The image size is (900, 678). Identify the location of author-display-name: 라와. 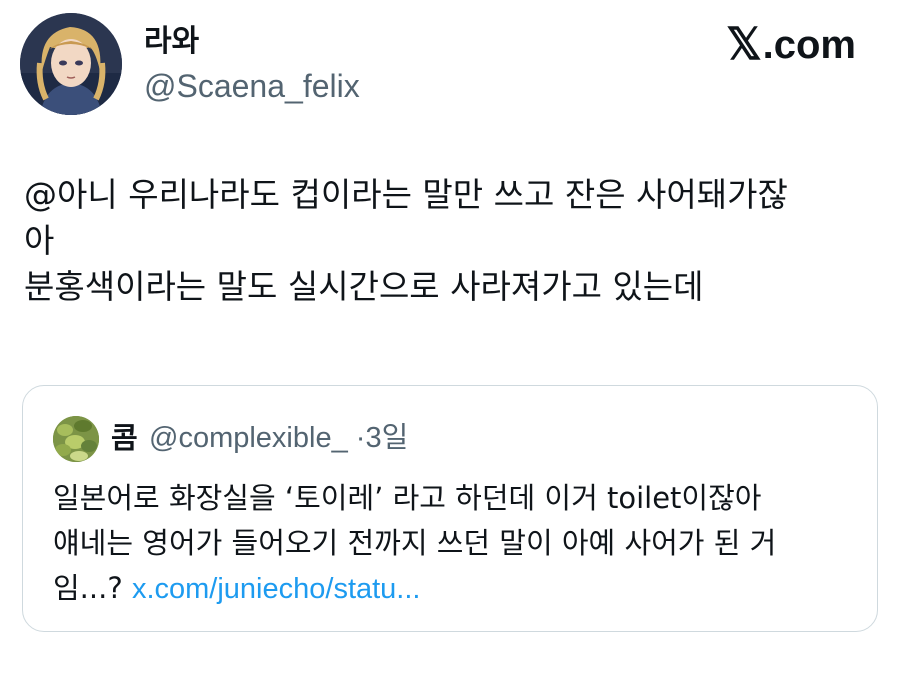
(171, 42).